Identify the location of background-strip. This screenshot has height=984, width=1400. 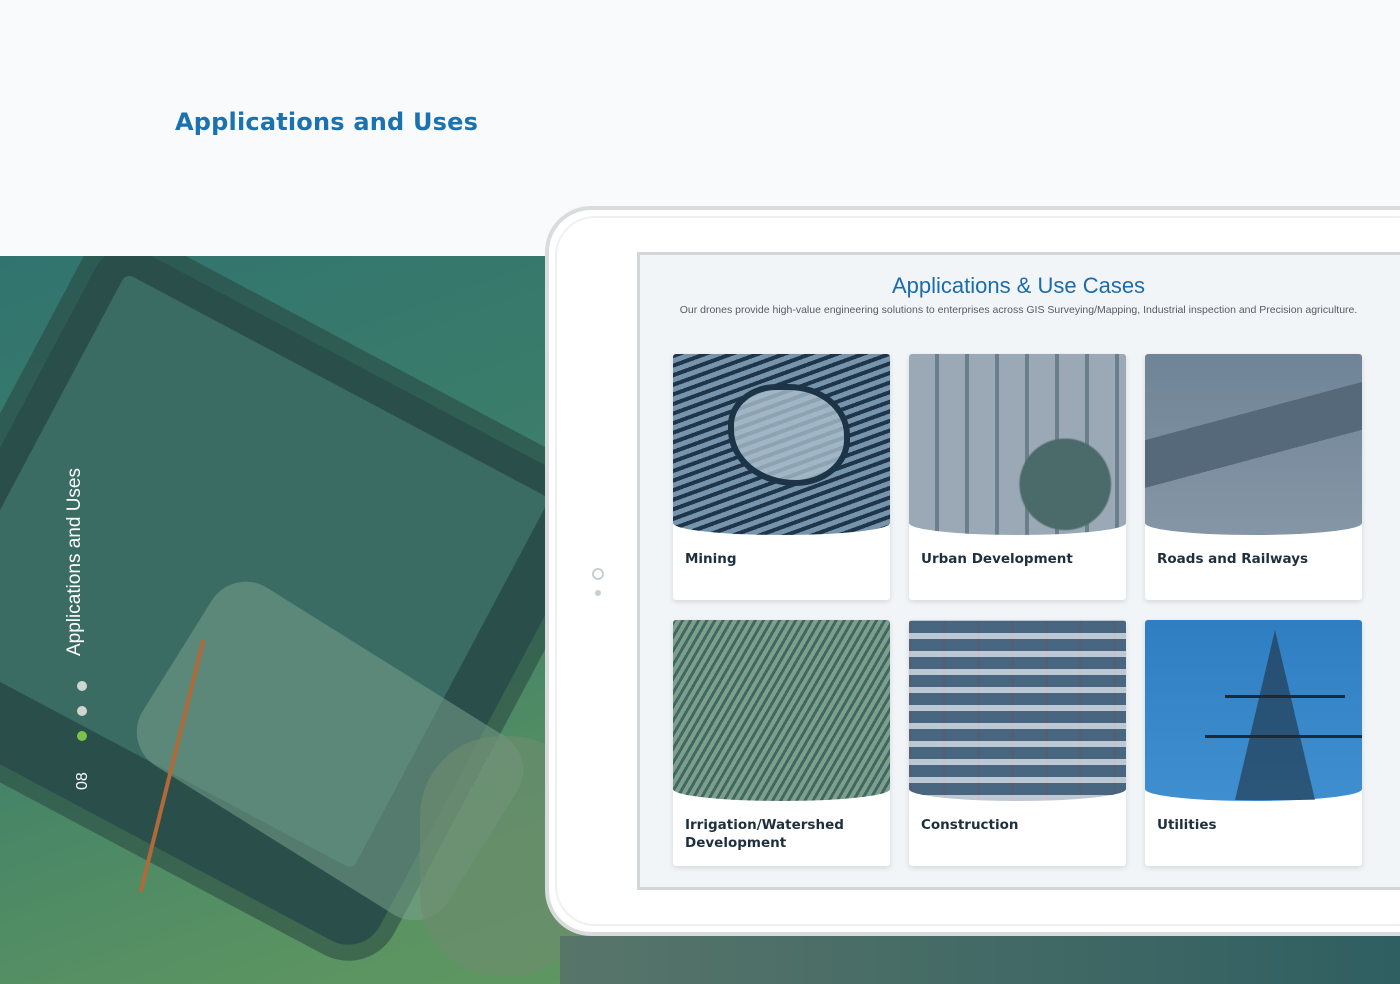
(980, 960).